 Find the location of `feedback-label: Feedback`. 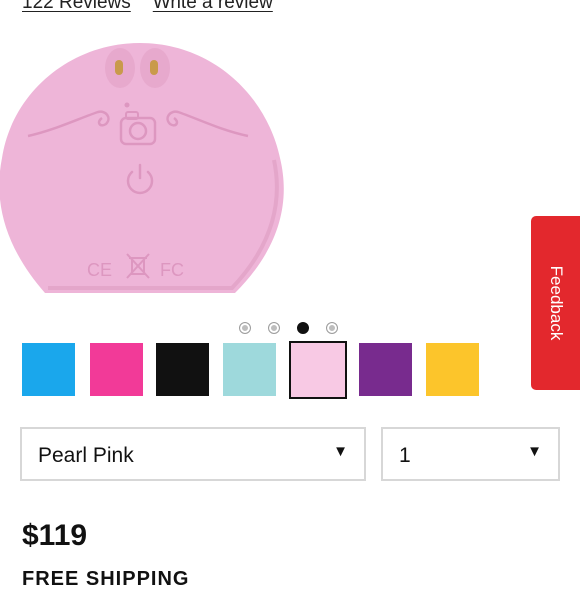

feedback-label: Feedback is located at coordinates (556, 303).